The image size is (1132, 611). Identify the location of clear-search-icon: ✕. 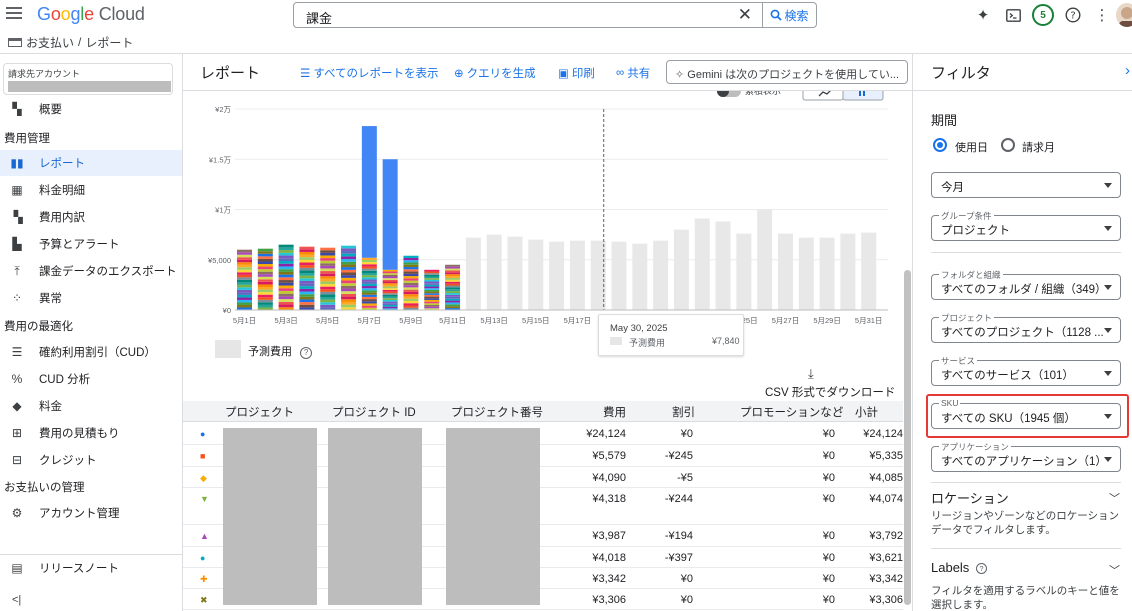
(745, 15).